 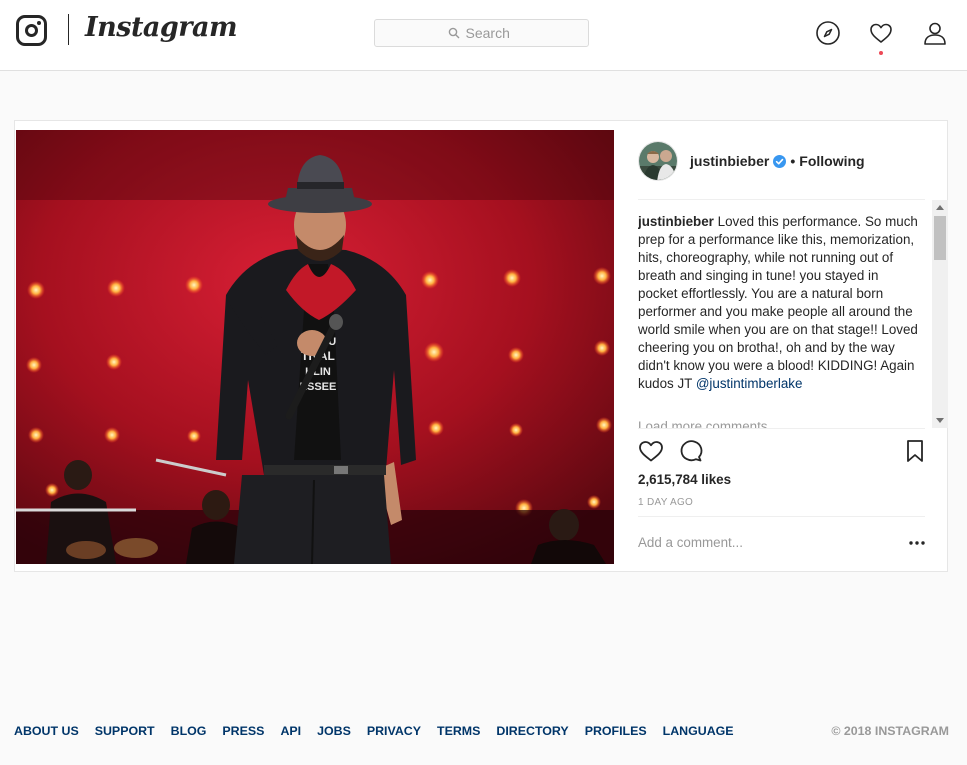 I want to click on heart-outline-icon, so click(x=651, y=451).